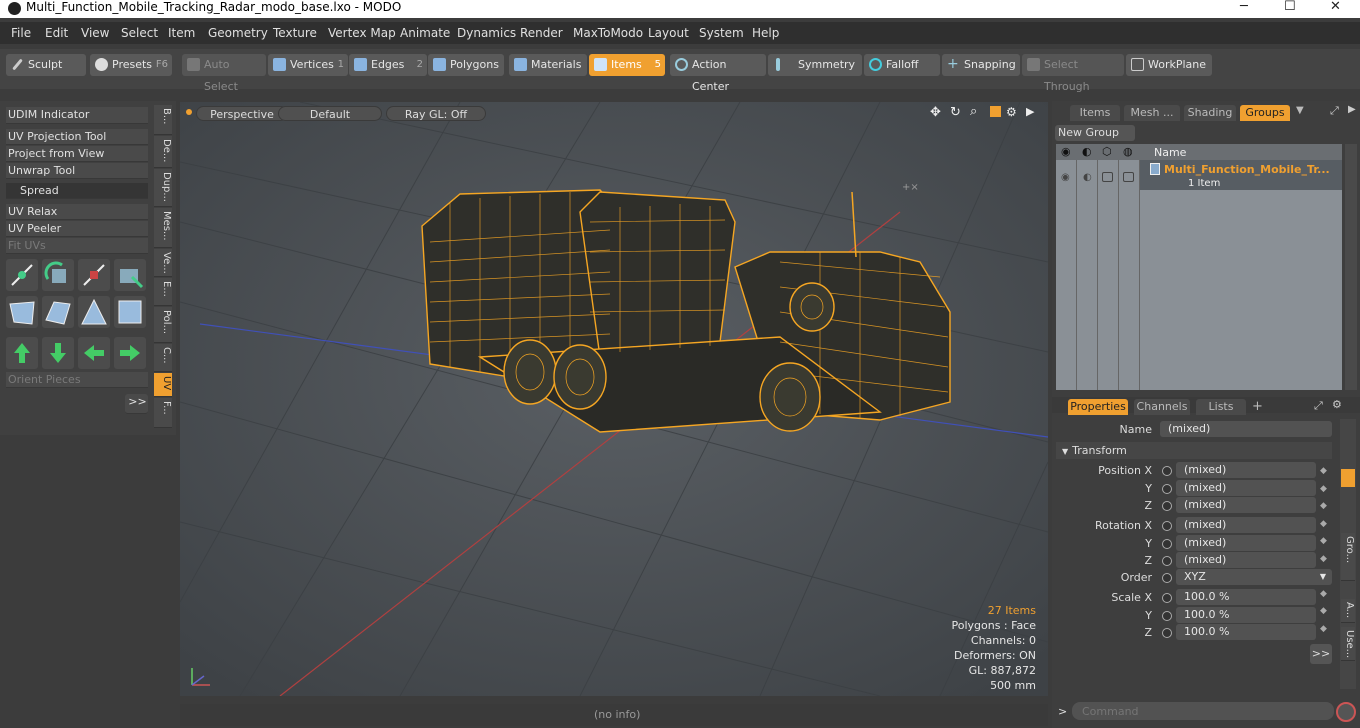 This screenshot has height=728, width=1360. Describe the element at coordinates (1246, 615) in the screenshot. I see `scale-y-field: 100.0 %` at that location.